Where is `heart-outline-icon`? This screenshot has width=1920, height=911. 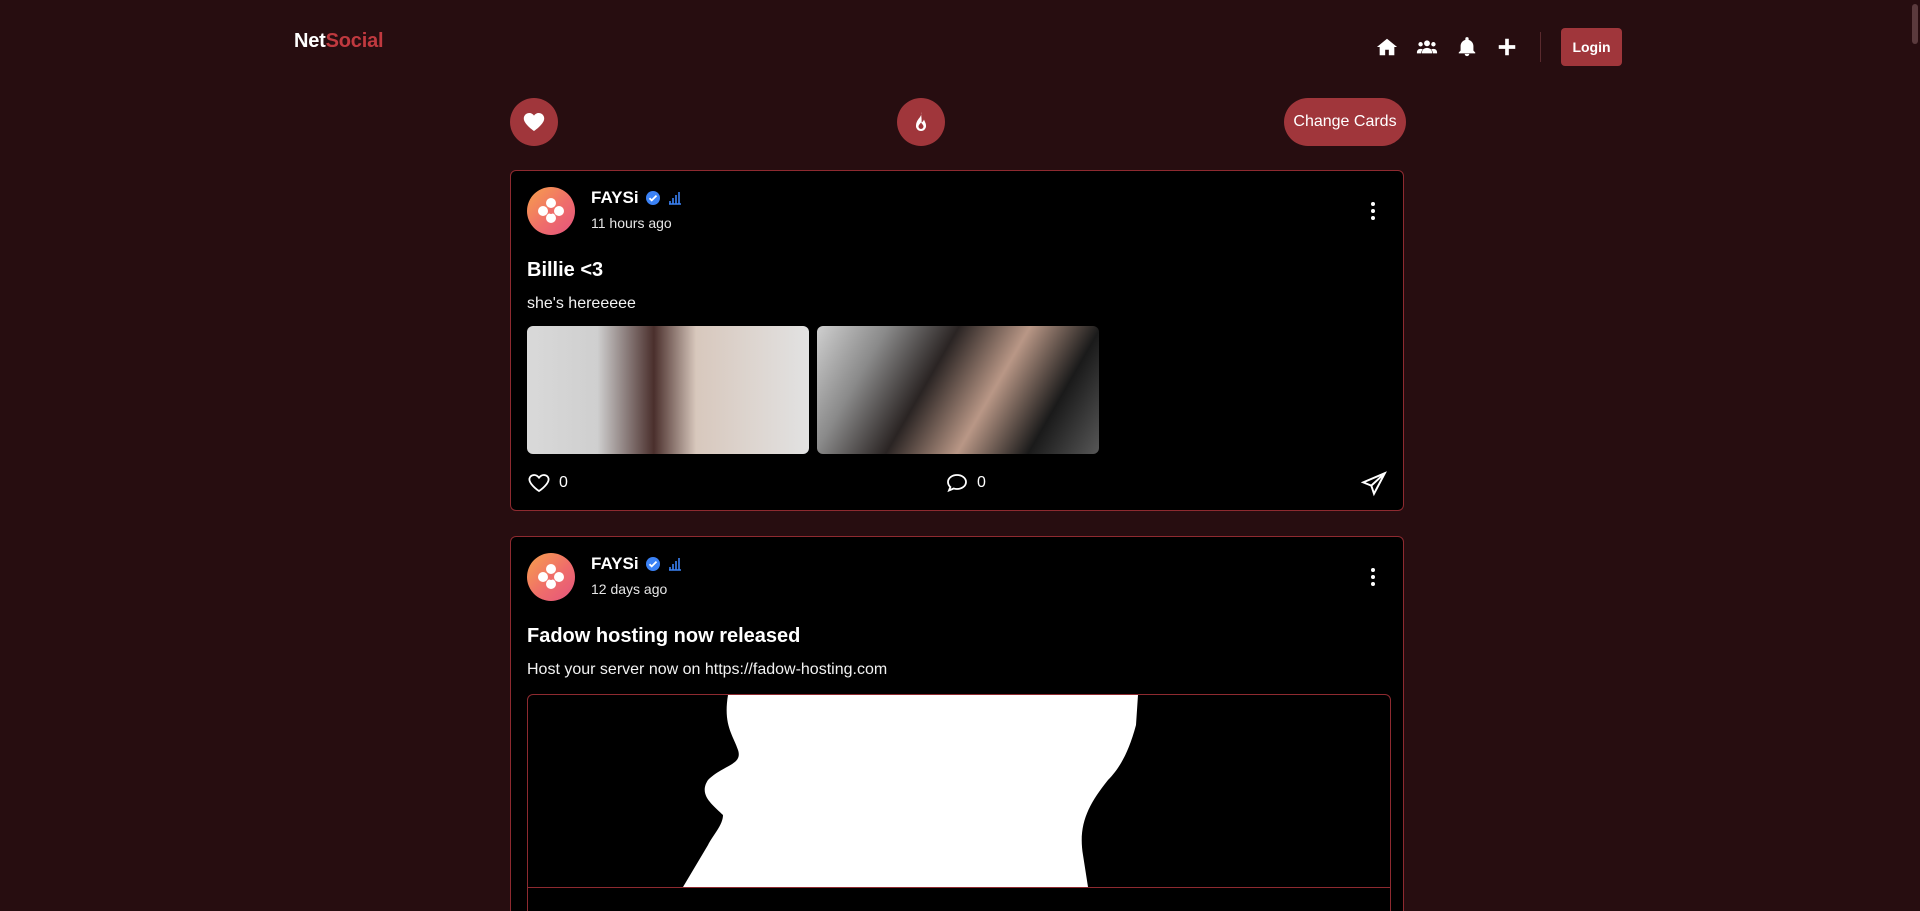 heart-outline-icon is located at coordinates (539, 483).